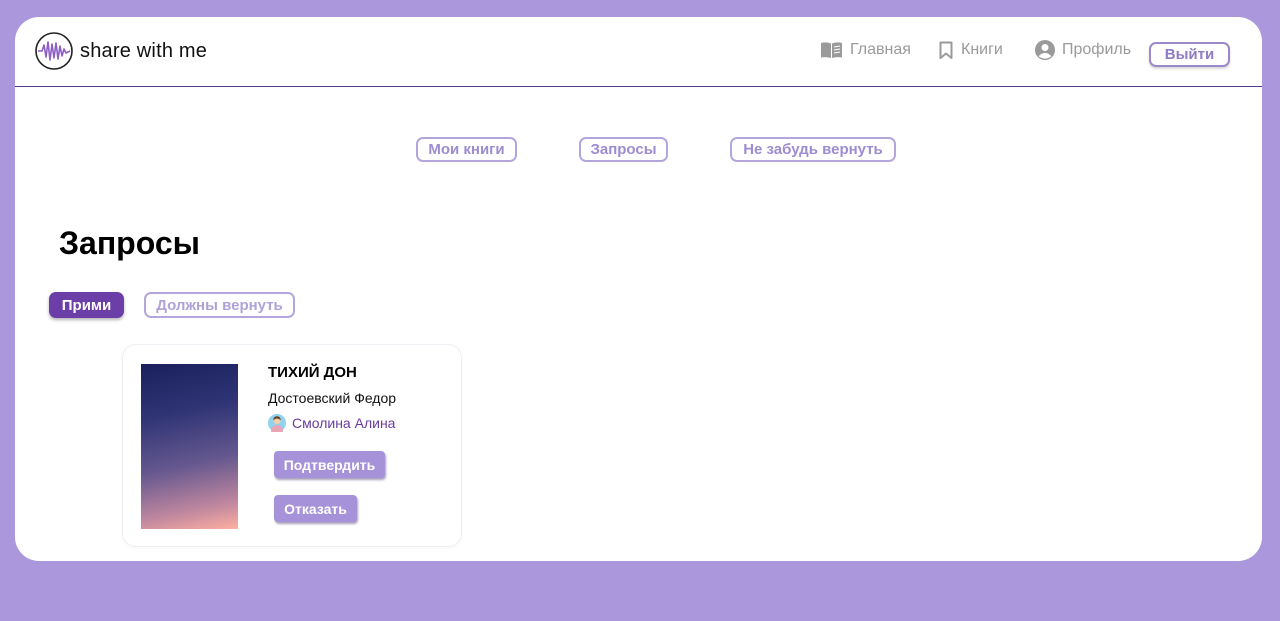 This screenshot has height=621, width=1280. I want to click on page-title: Запросы, so click(129, 243).